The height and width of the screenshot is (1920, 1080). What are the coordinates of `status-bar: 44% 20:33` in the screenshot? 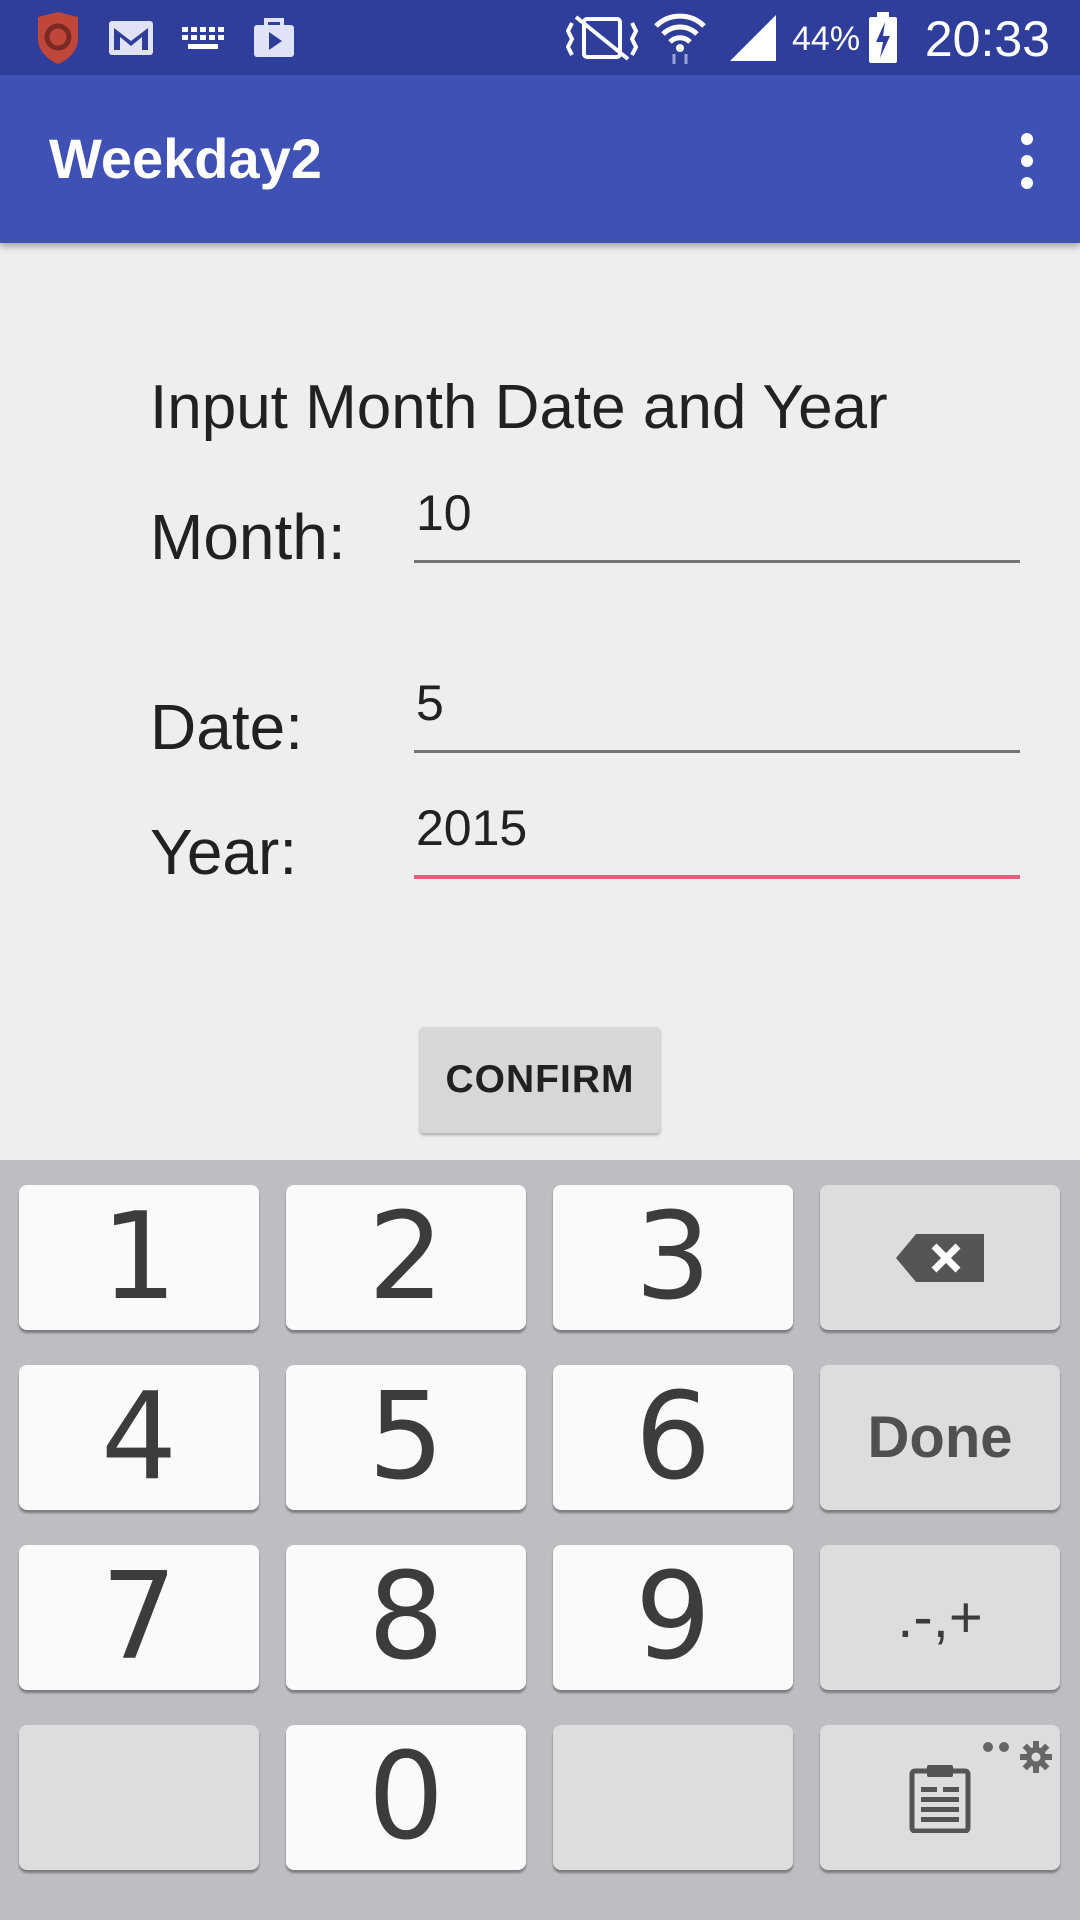 It's located at (540, 37).